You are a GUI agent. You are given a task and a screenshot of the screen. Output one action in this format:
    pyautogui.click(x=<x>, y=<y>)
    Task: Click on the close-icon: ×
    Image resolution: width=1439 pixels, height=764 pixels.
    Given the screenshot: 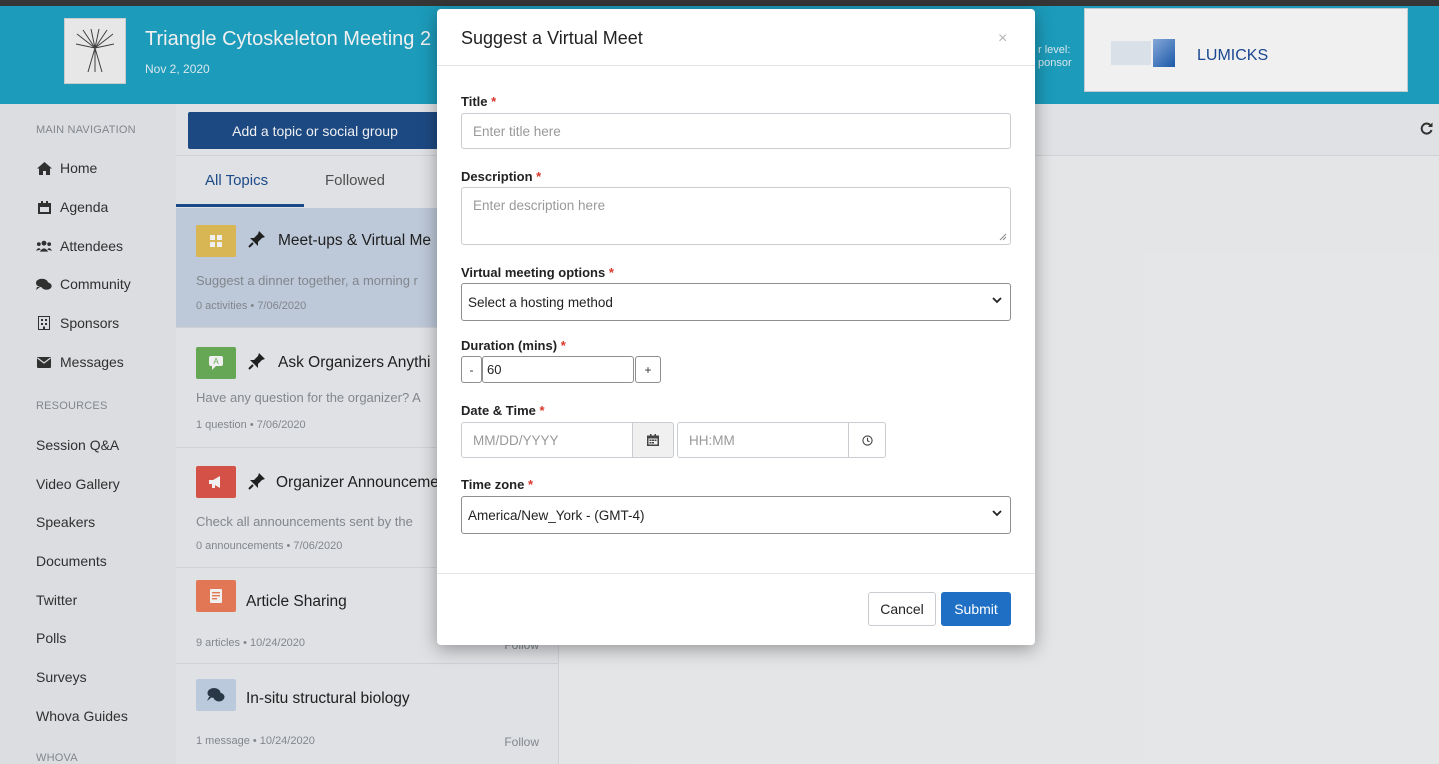 What is the action you would take?
    pyautogui.click(x=1002, y=39)
    